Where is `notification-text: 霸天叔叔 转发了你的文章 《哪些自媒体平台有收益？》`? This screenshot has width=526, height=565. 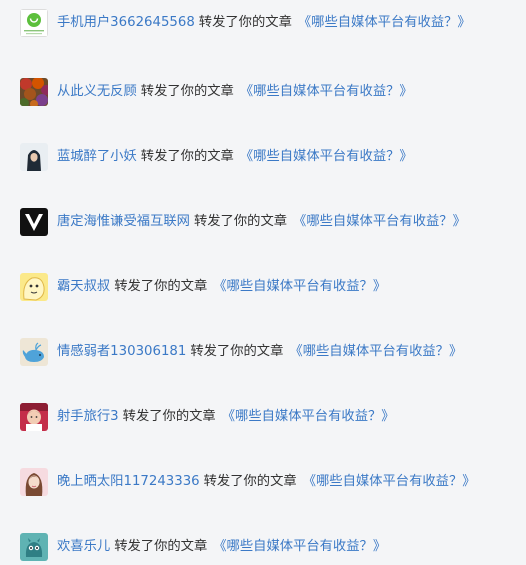
notification-text: 霸天叔叔 转发了你的文章 《哪些自媒体平台有收益？》 is located at coordinates (221, 287).